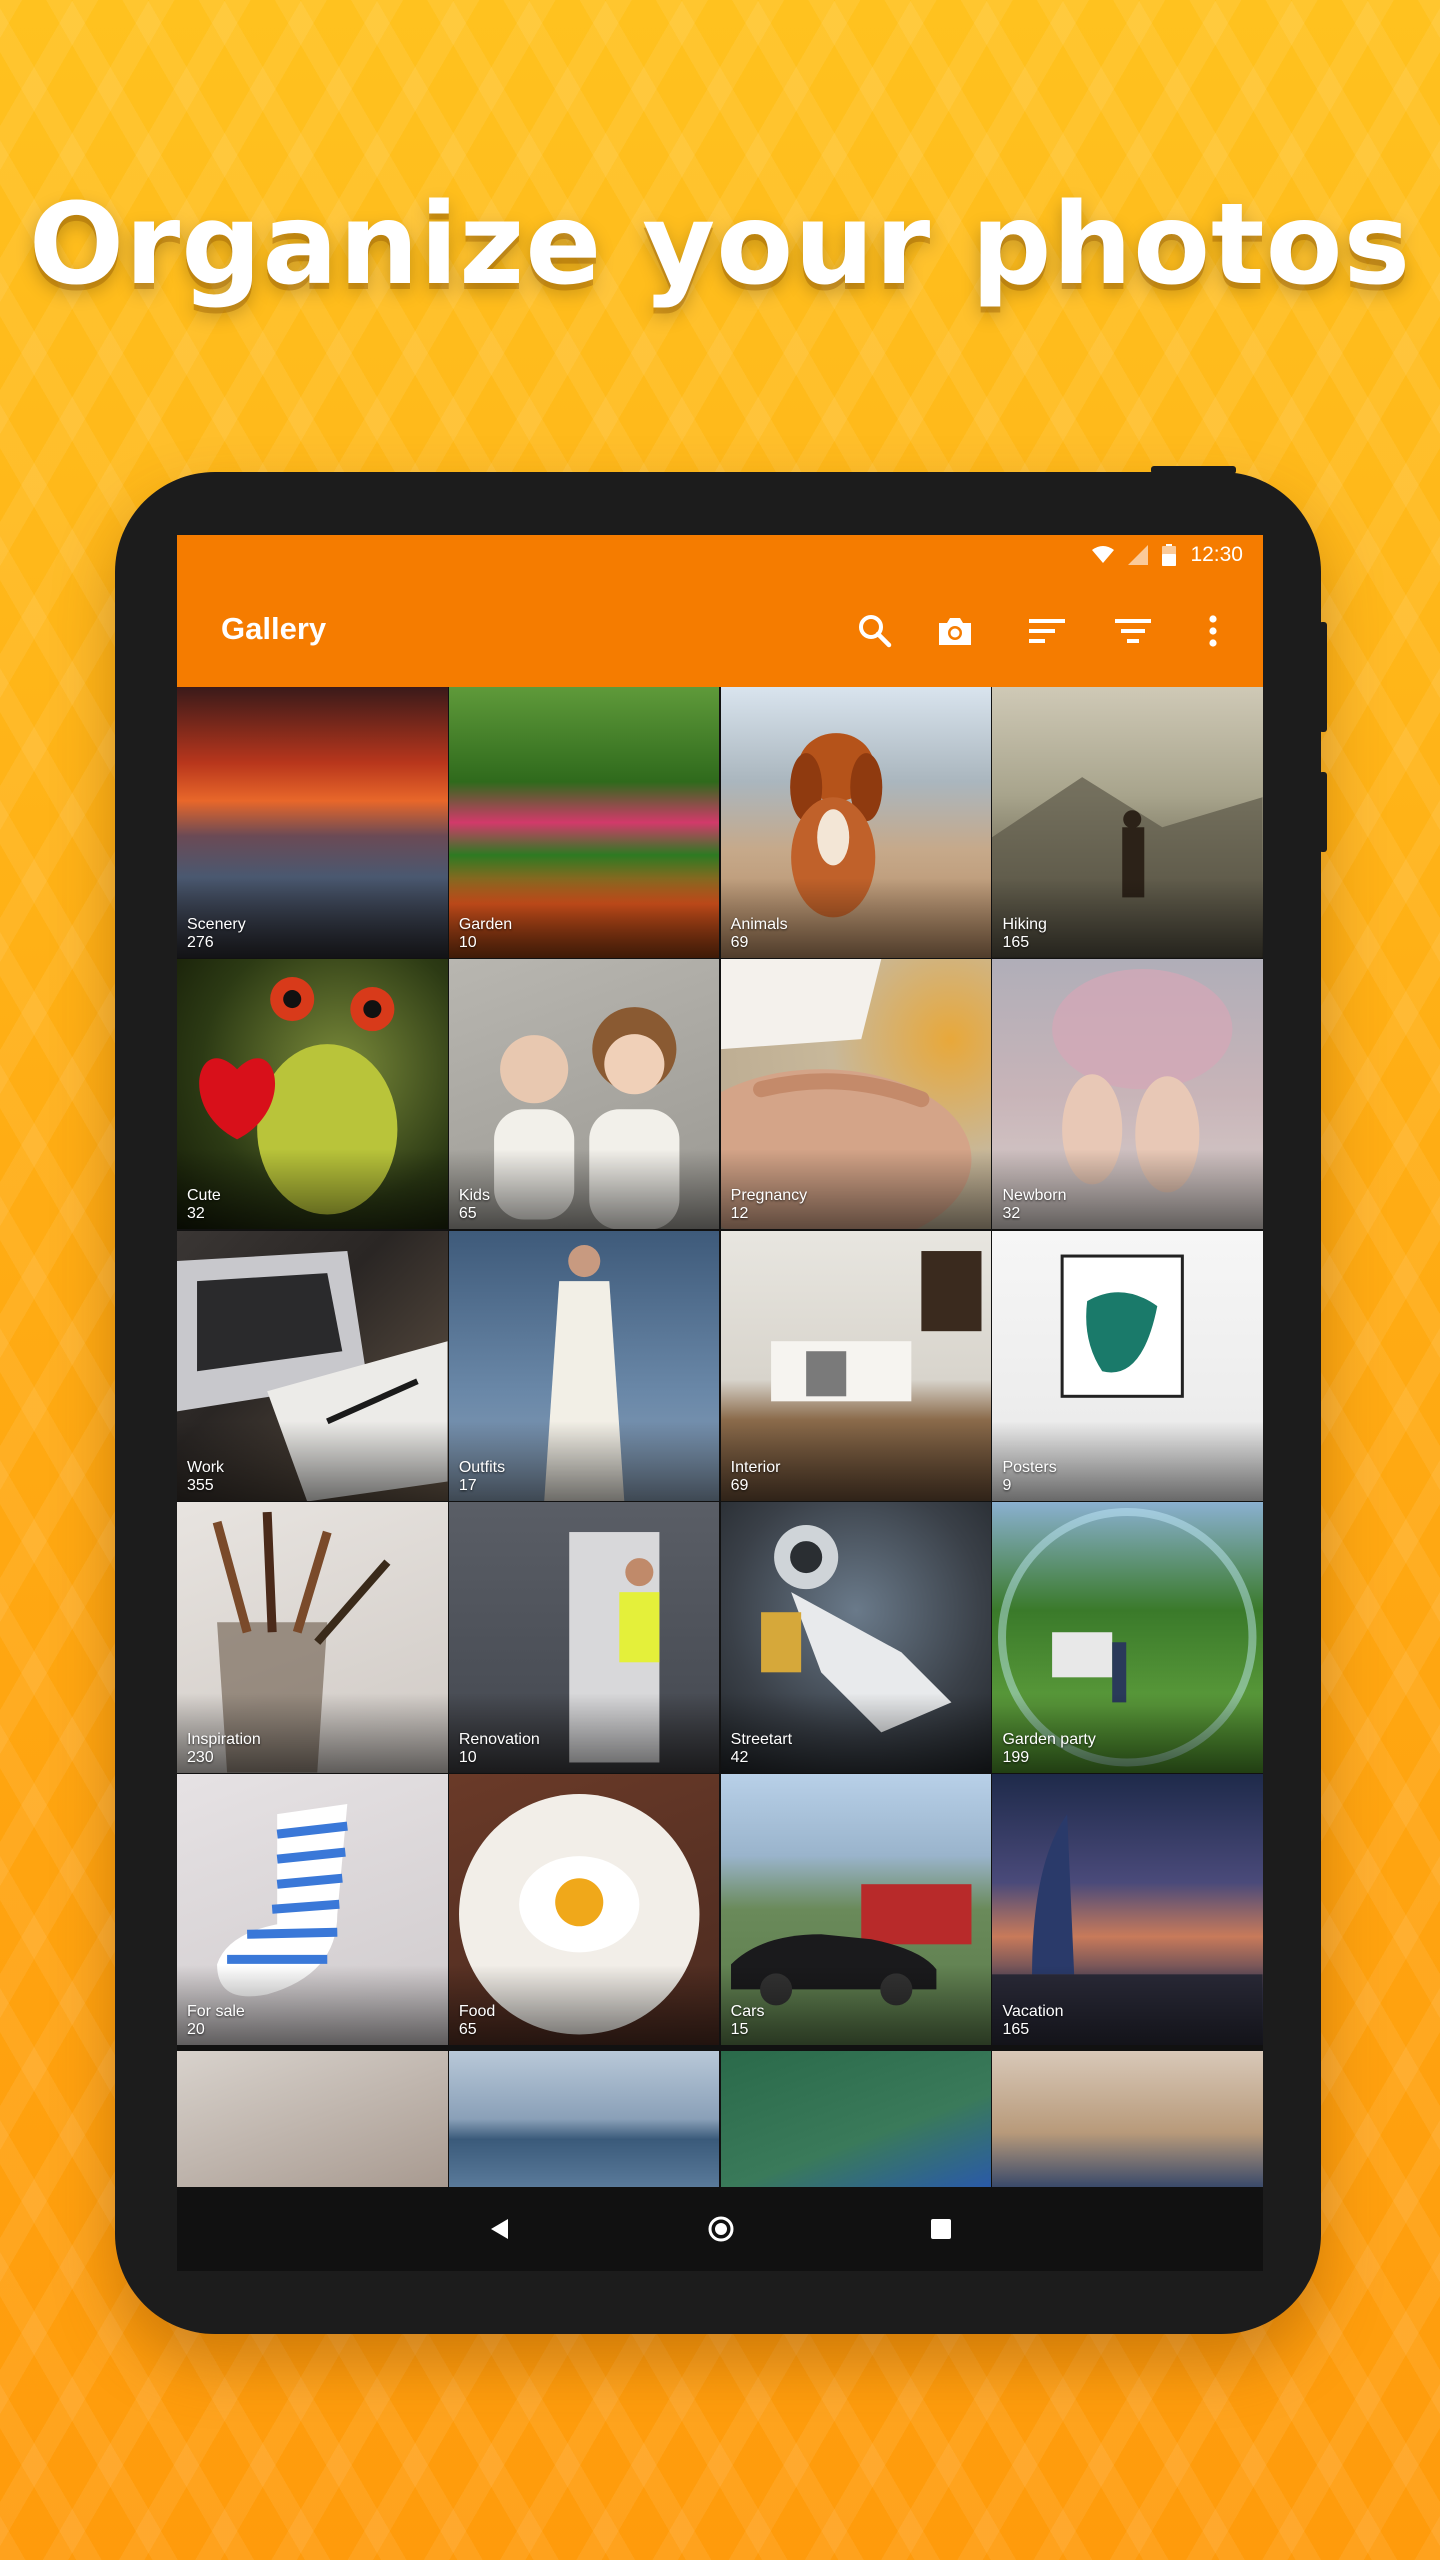 Image resolution: width=1440 pixels, height=2560 pixels. I want to click on recents-icon, so click(941, 2229).